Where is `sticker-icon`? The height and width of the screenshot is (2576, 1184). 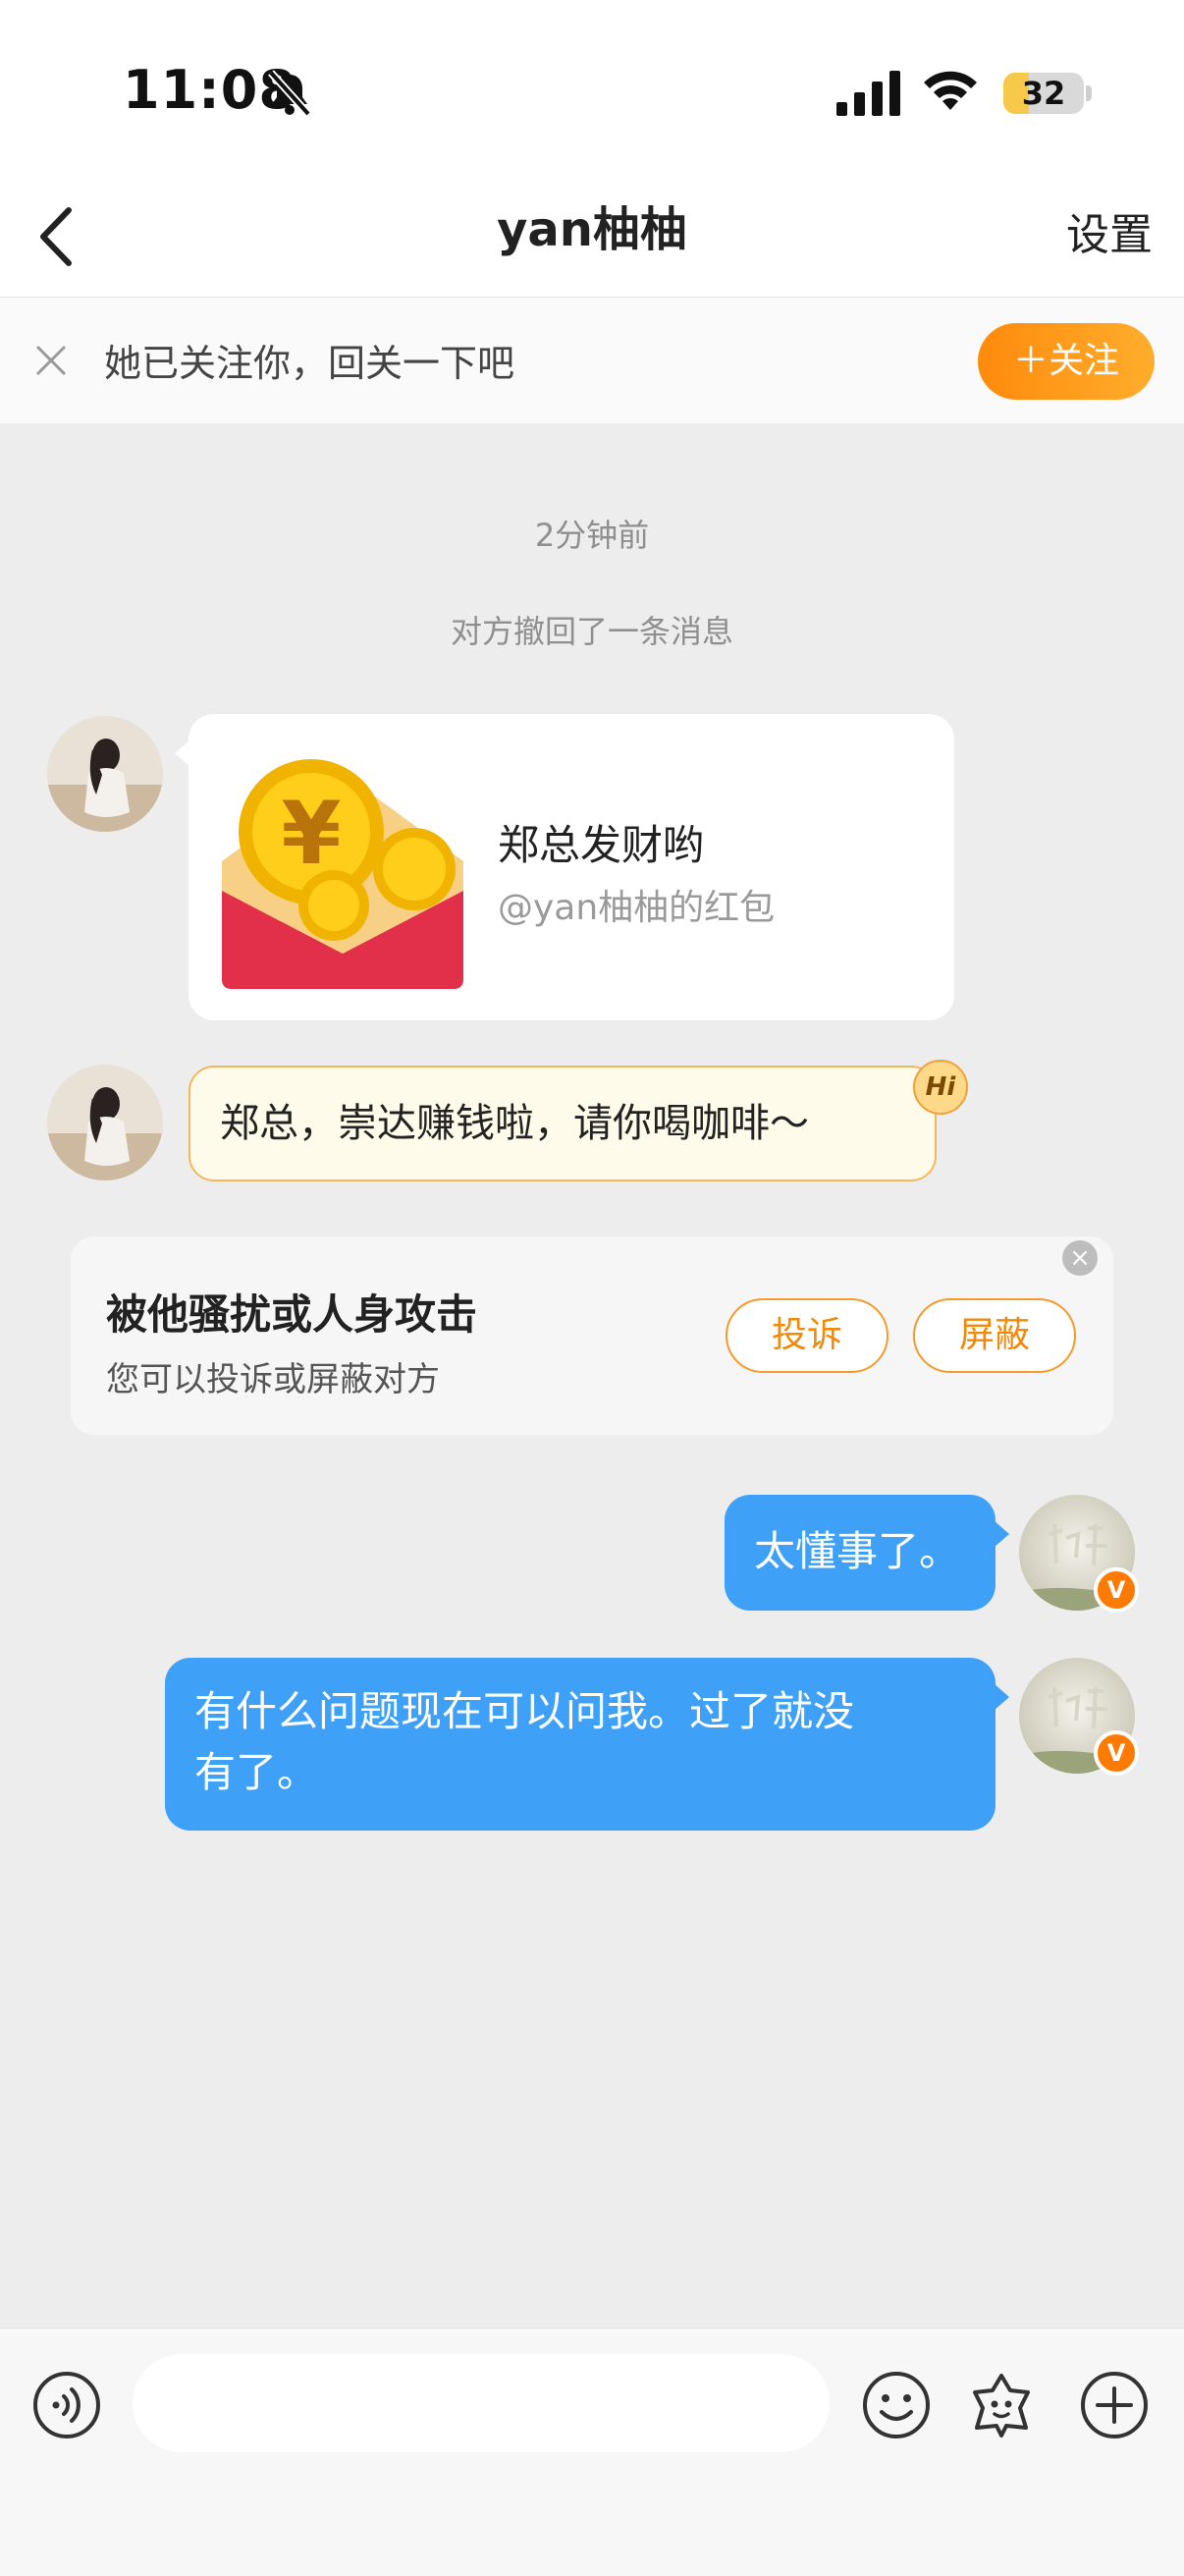
sticker-icon is located at coordinates (1001, 2405).